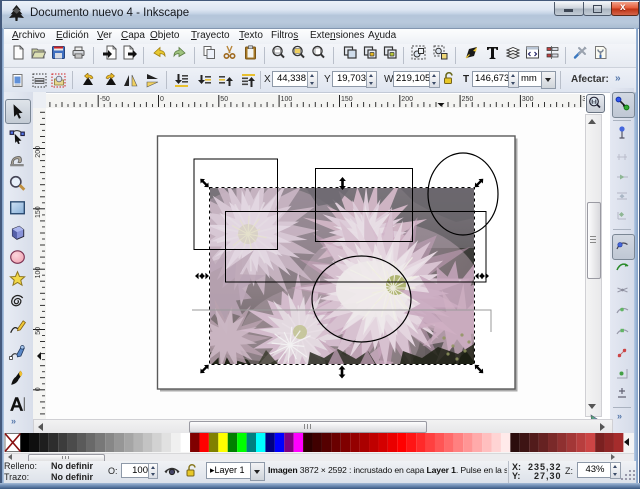 This screenshot has height=489, width=640. What do you see at coordinates (105, 99) in the screenshot?
I see `svg-text: -50` at bounding box center [105, 99].